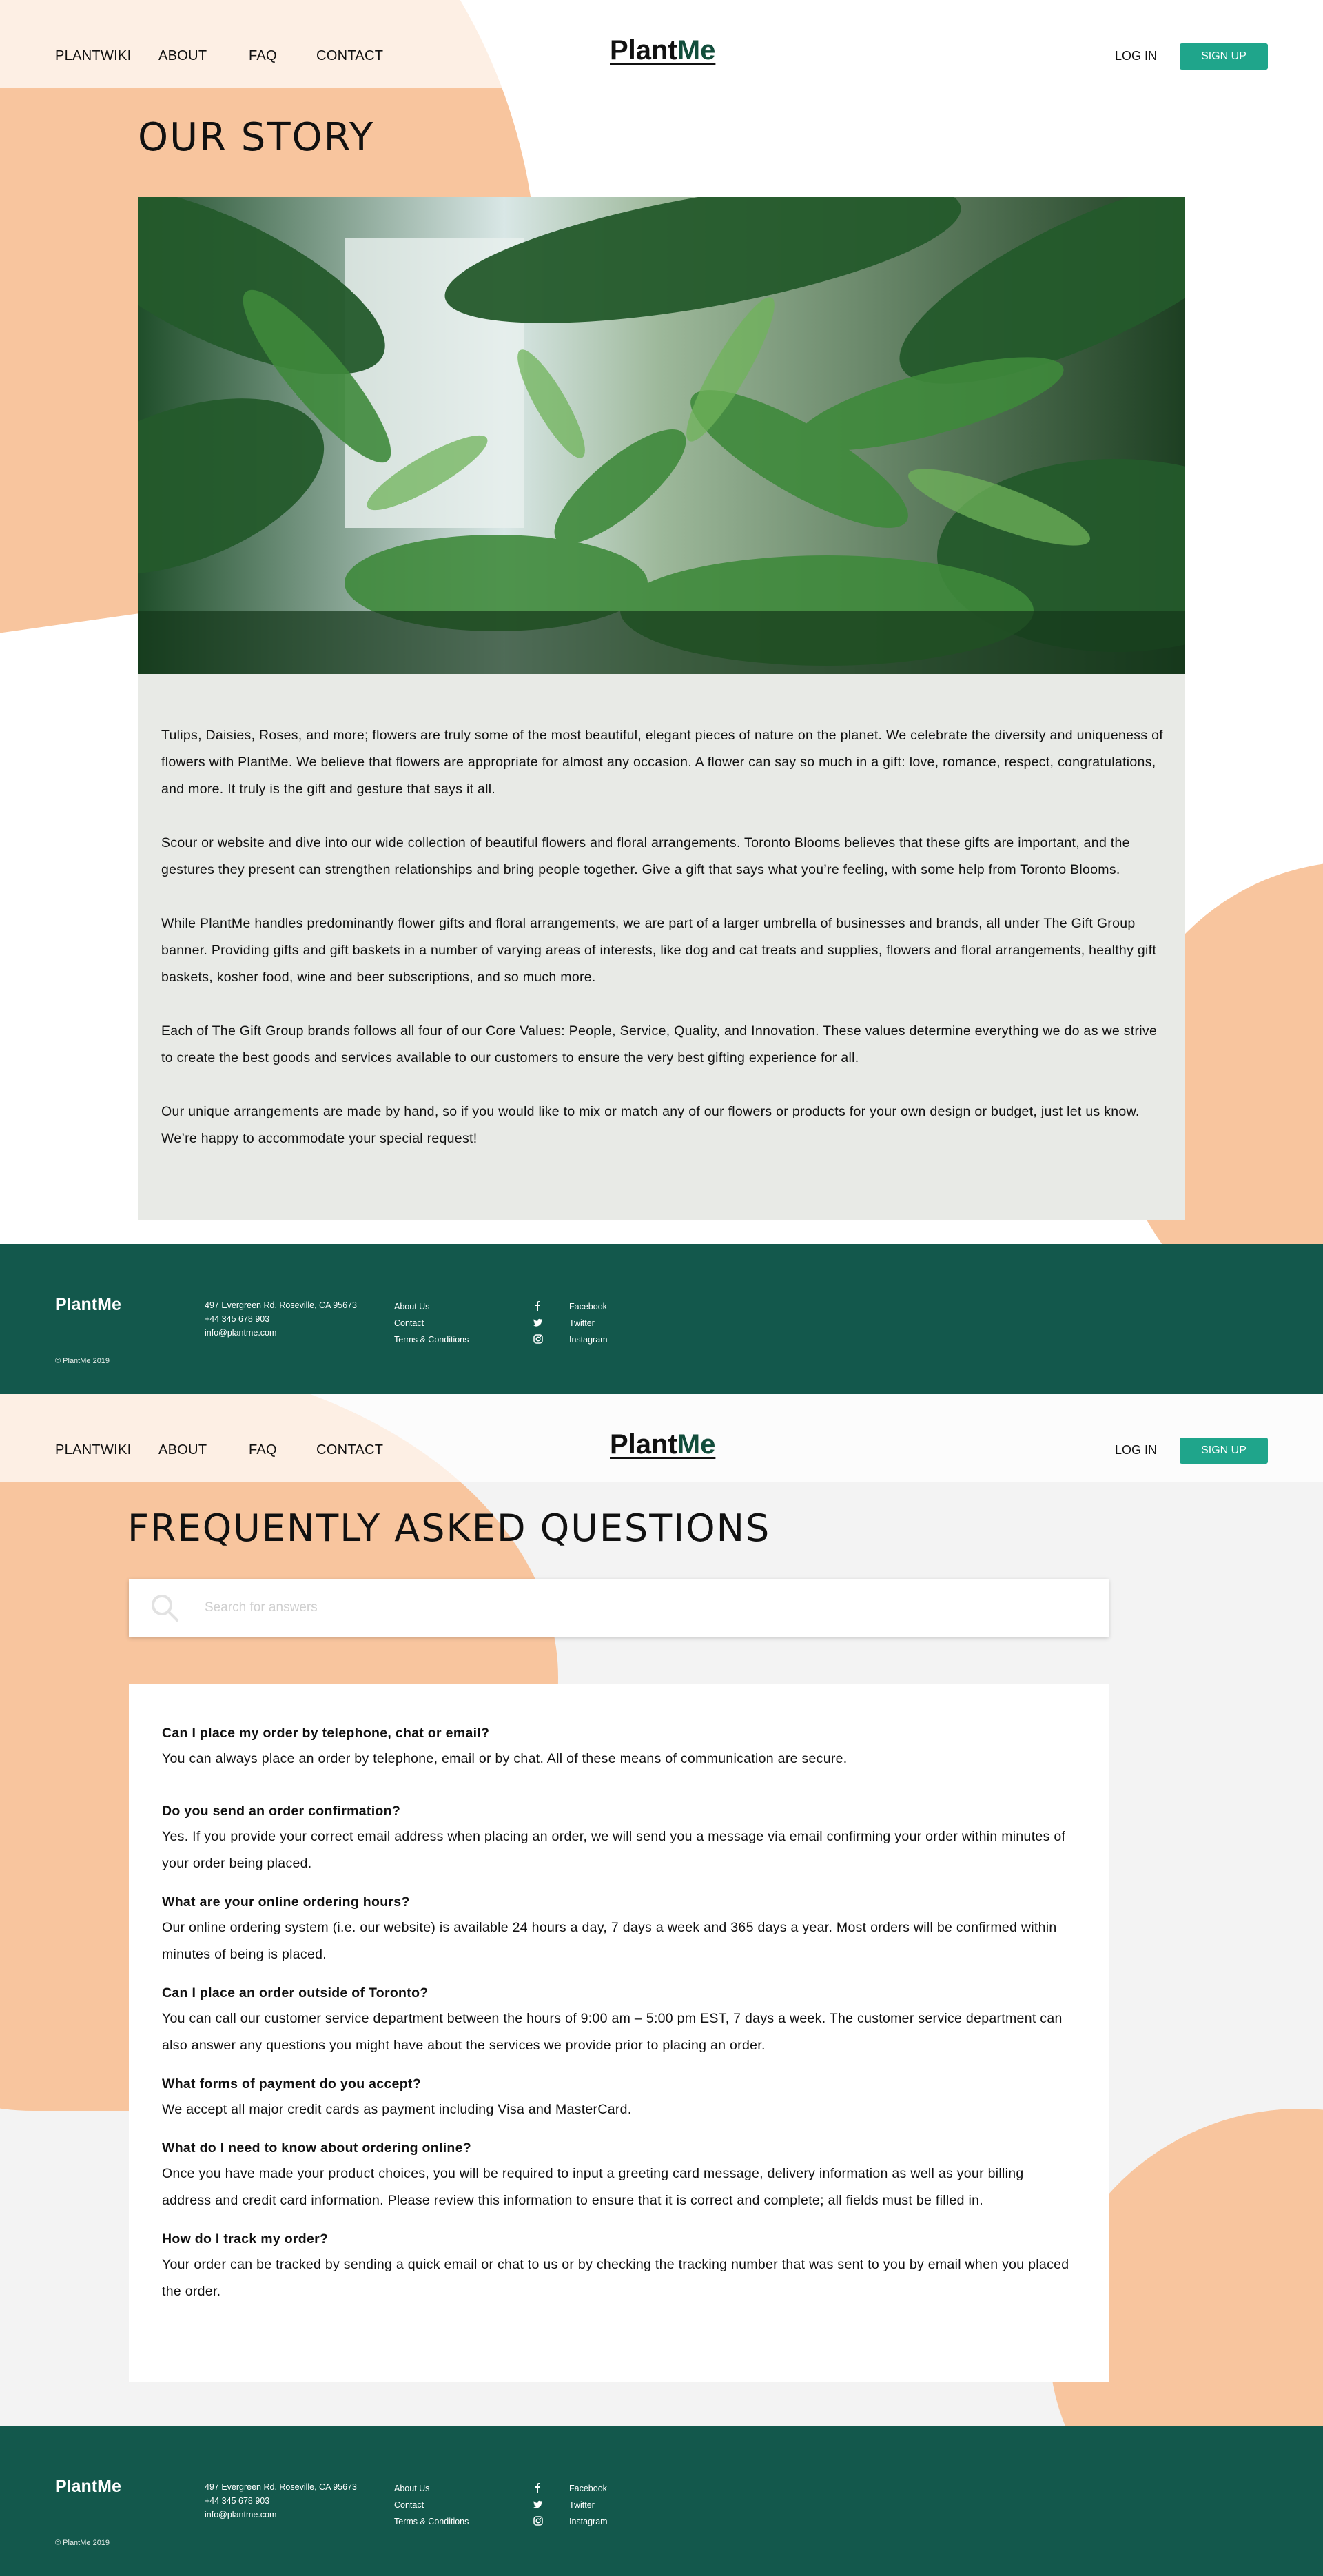 The image size is (1323, 2576). Describe the element at coordinates (245, 2239) in the screenshot. I see `faq-question: How do I track my order?` at that location.